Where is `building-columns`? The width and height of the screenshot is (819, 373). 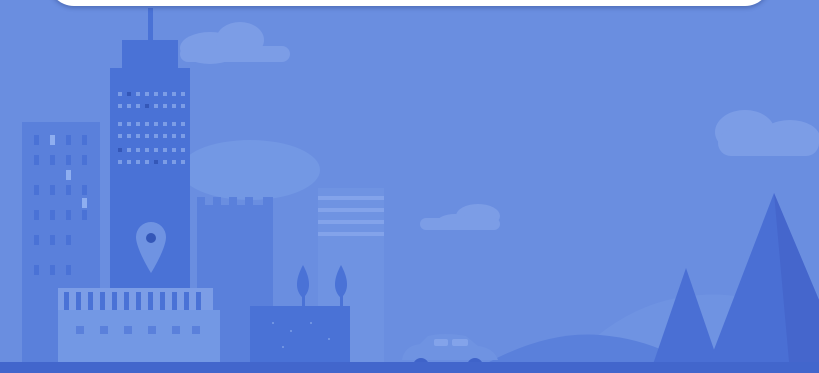
building-columns is located at coordinates (139, 330).